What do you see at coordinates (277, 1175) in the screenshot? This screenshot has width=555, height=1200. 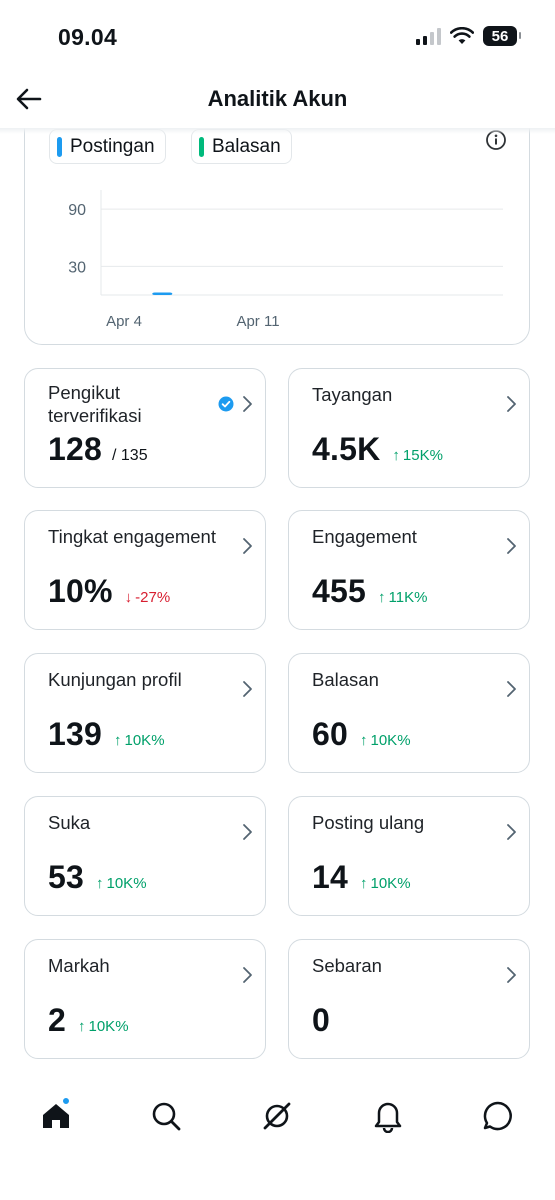 I see `home-indicator-area` at bounding box center [277, 1175].